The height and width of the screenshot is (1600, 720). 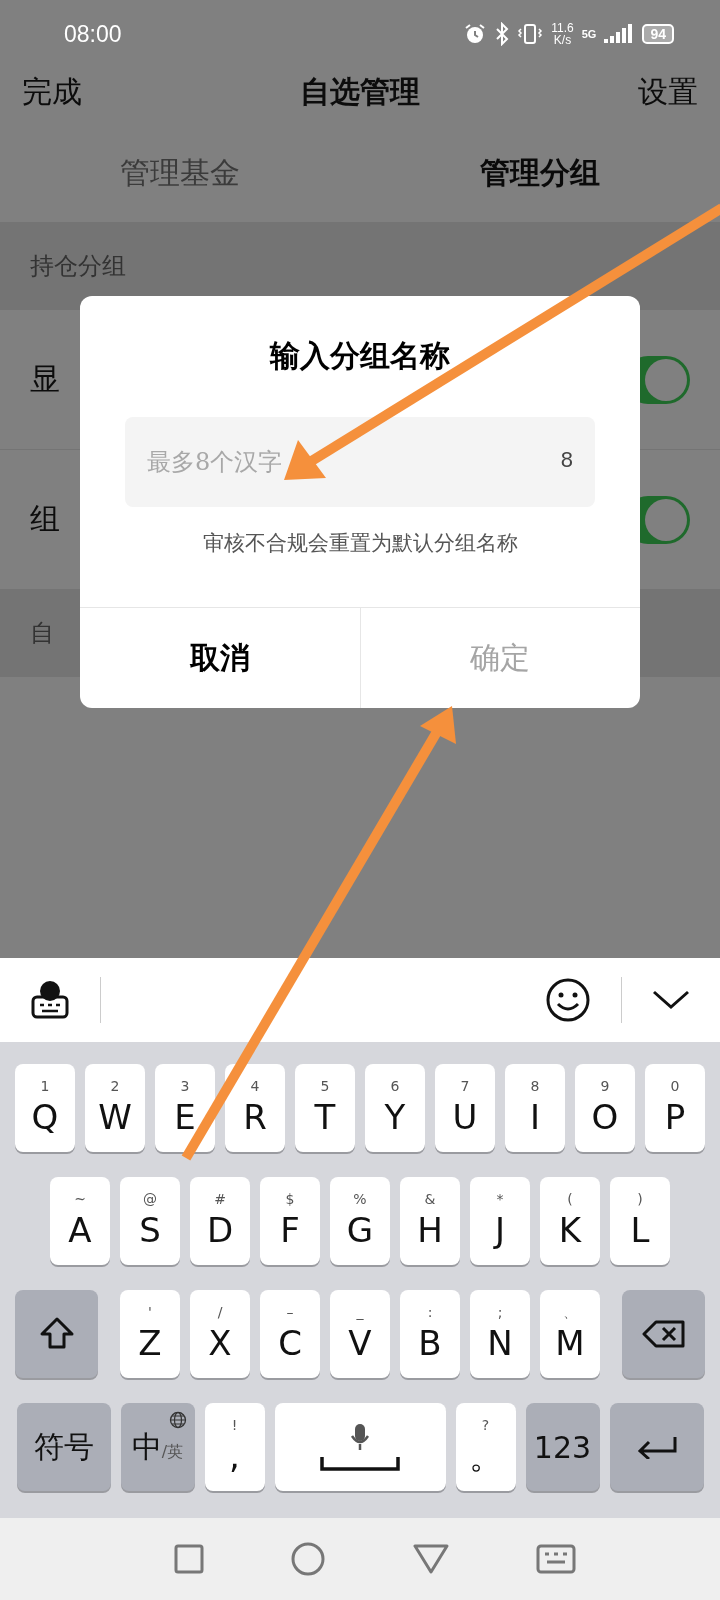 What do you see at coordinates (671, 1000) in the screenshot?
I see `chevron-down-icon` at bounding box center [671, 1000].